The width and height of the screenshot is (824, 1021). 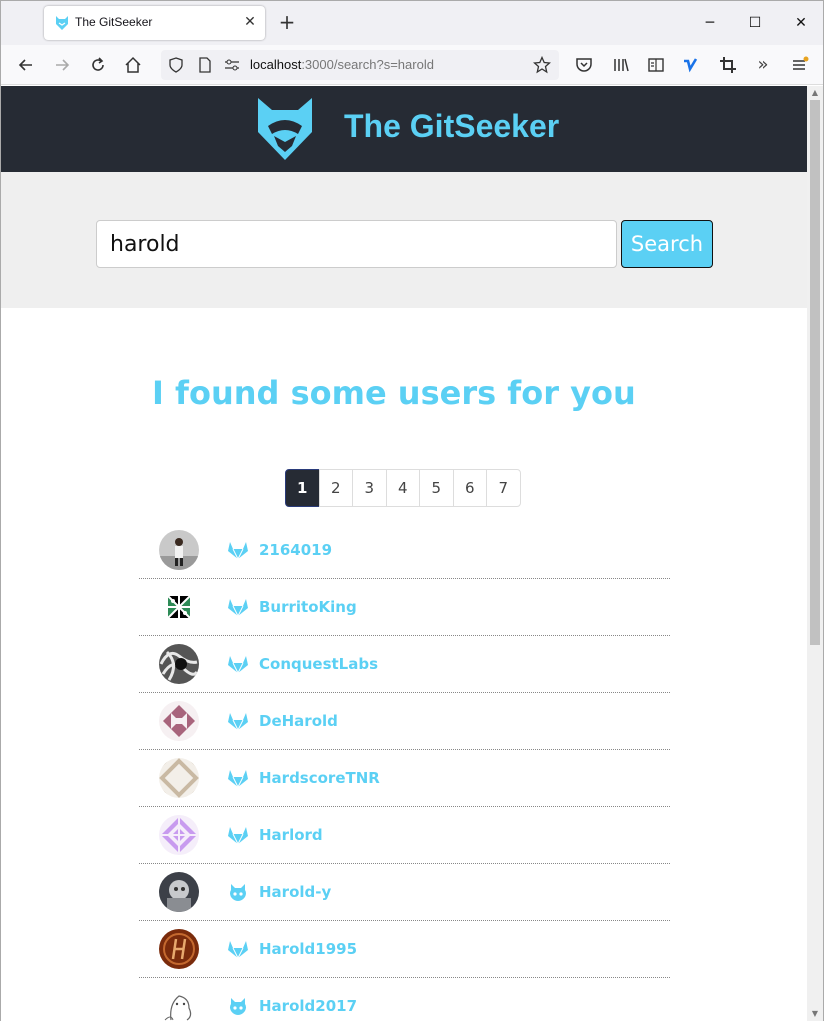 I want to click on scrollbar-thumb, so click(x=815, y=372).